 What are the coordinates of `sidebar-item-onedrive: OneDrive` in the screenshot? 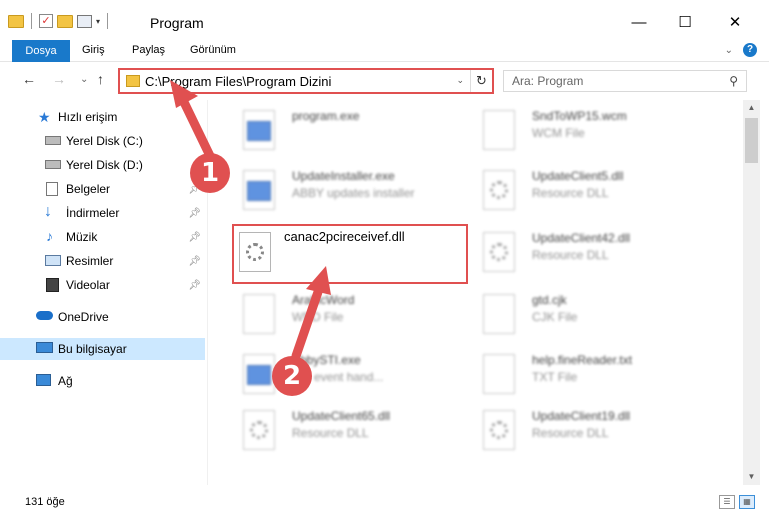 It's located at (102, 317).